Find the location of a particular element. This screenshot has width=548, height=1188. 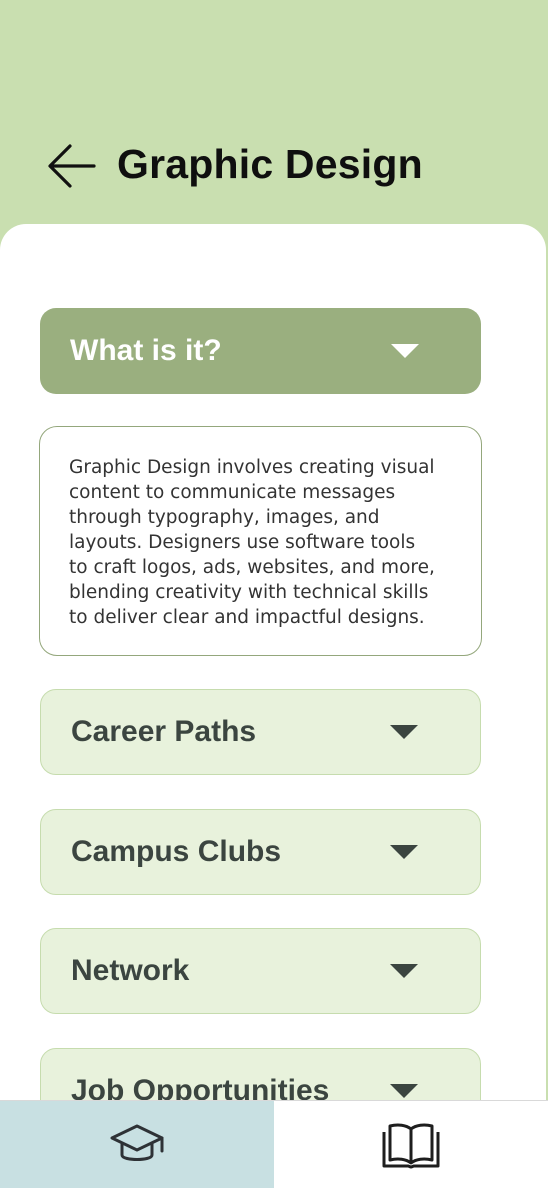

back-button is located at coordinates (72, 166).